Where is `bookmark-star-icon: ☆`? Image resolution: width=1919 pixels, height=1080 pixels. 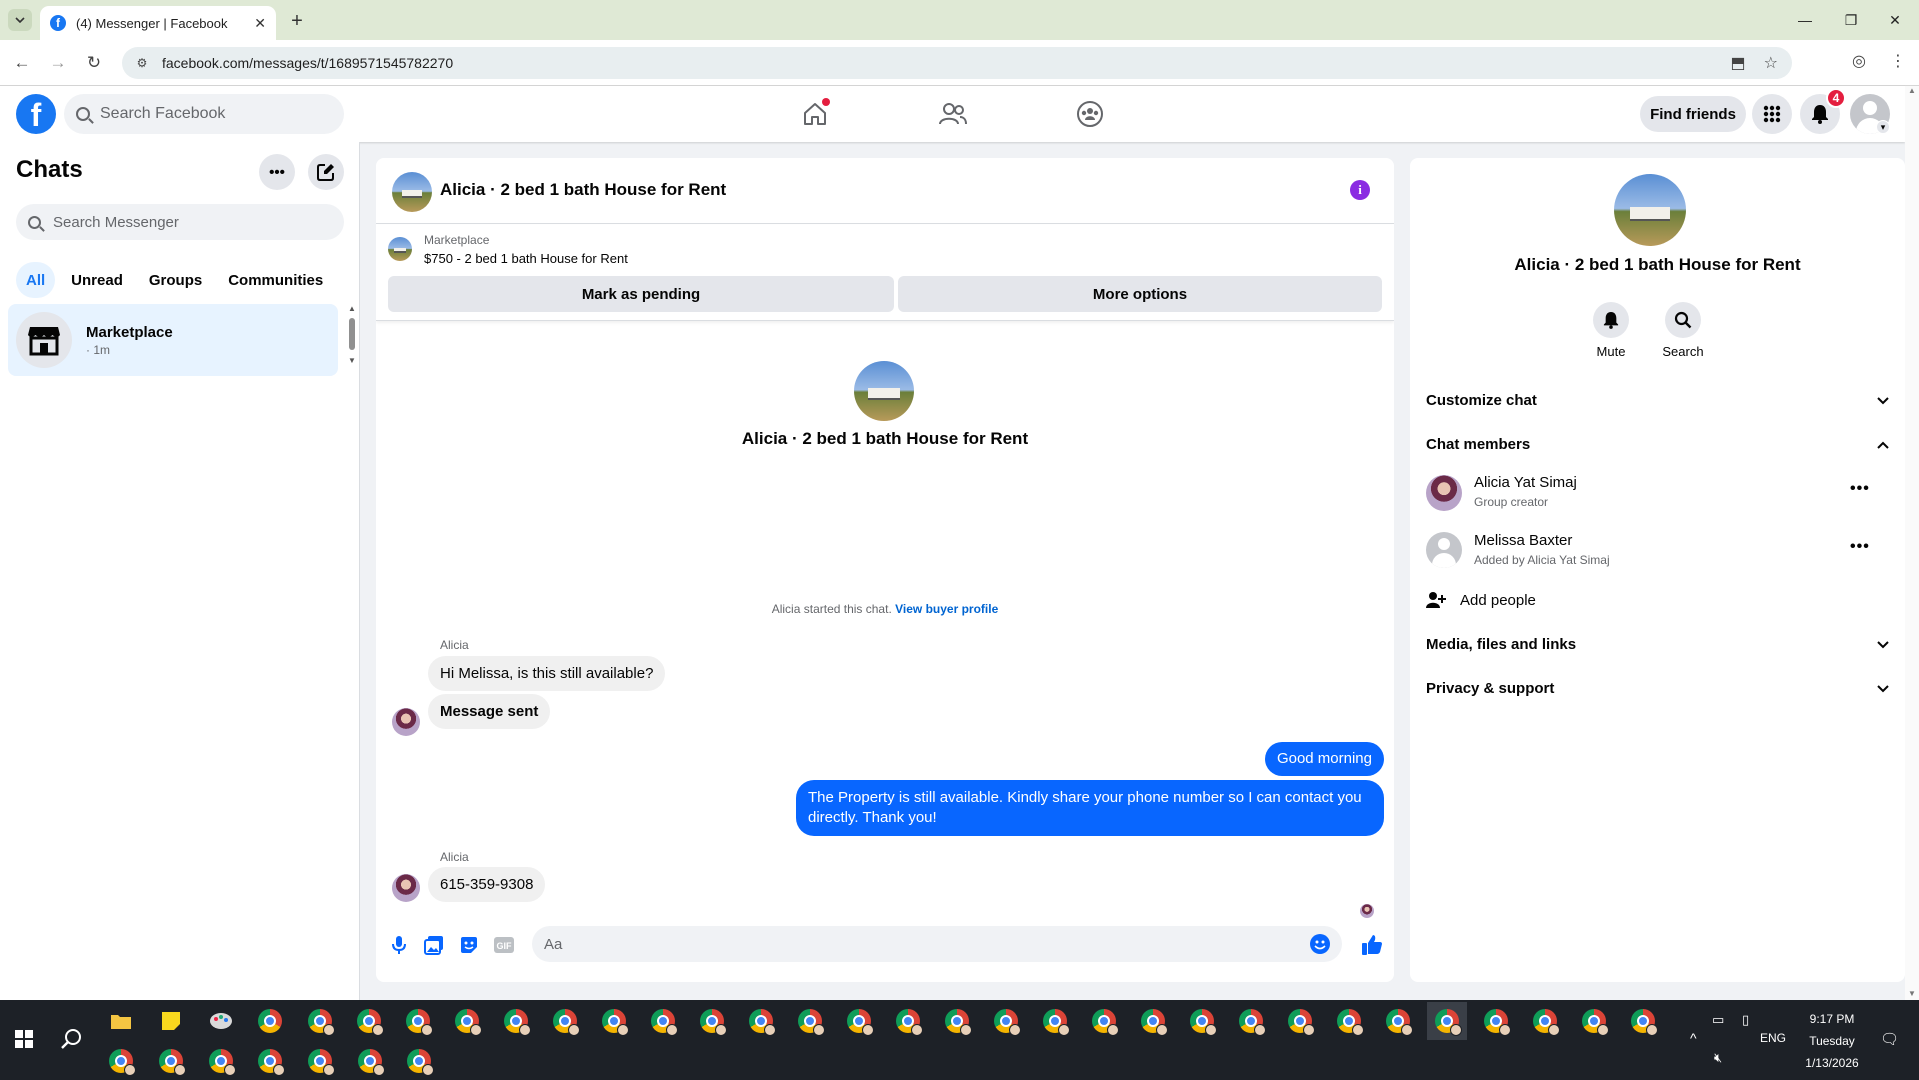 bookmark-star-icon: ☆ is located at coordinates (1771, 63).